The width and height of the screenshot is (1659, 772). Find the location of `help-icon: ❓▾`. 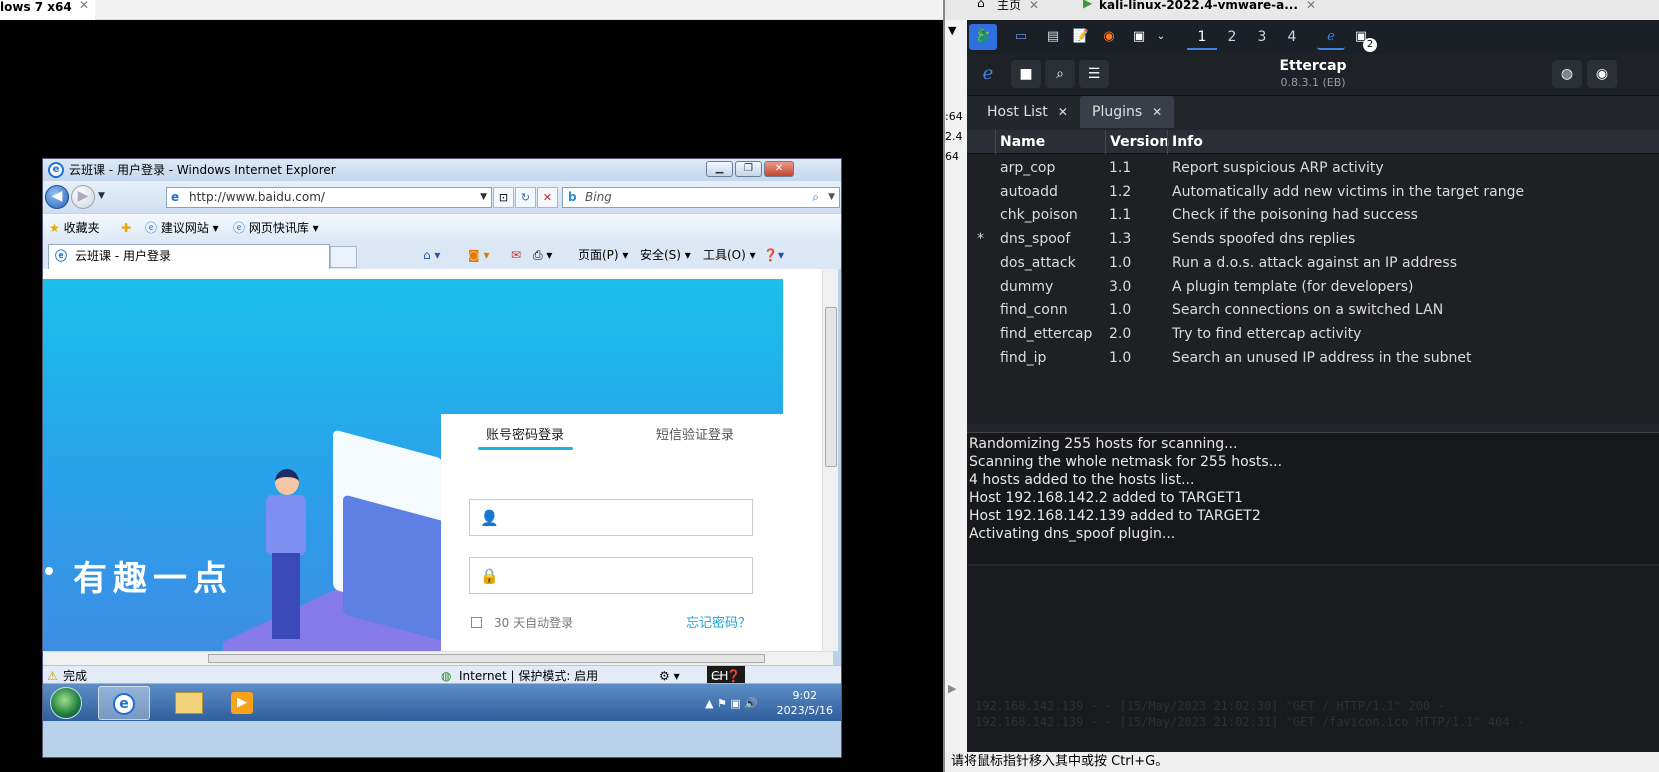

help-icon: ❓▾ is located at coordinates (773, 255).